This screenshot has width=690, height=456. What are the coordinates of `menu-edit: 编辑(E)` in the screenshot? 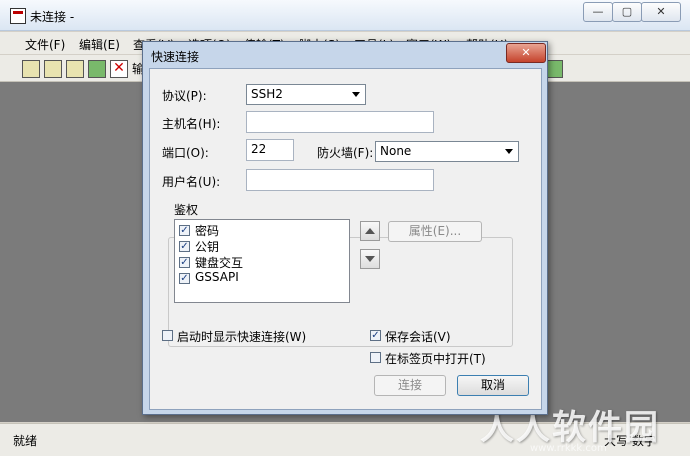 It's located at (99, 44).